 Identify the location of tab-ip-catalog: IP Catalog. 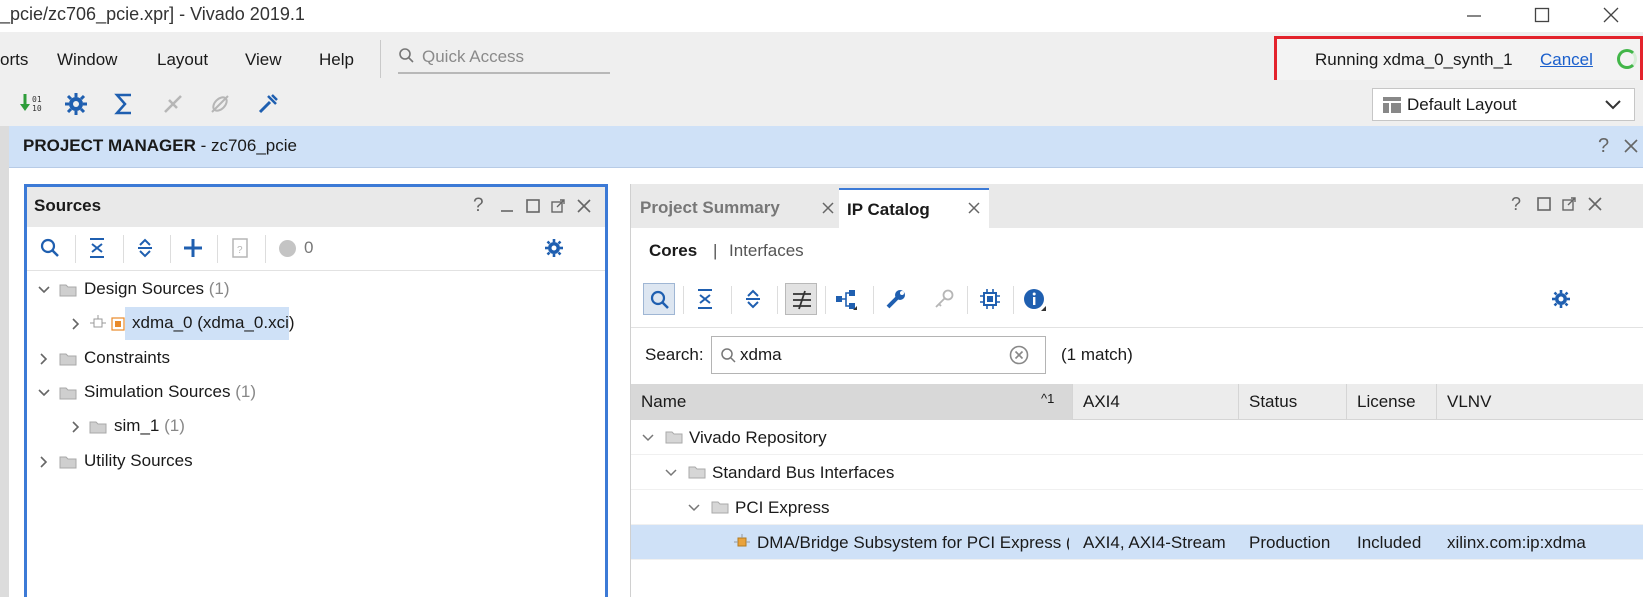
(914, 208).